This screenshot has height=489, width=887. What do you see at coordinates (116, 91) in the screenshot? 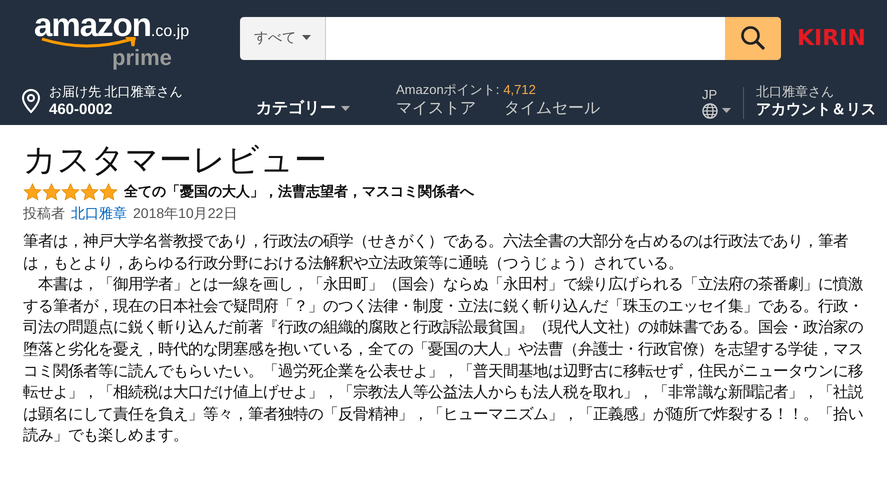
I see `delivery-label: お届け先 北口雅章さん` at bounding box center [116, 91].